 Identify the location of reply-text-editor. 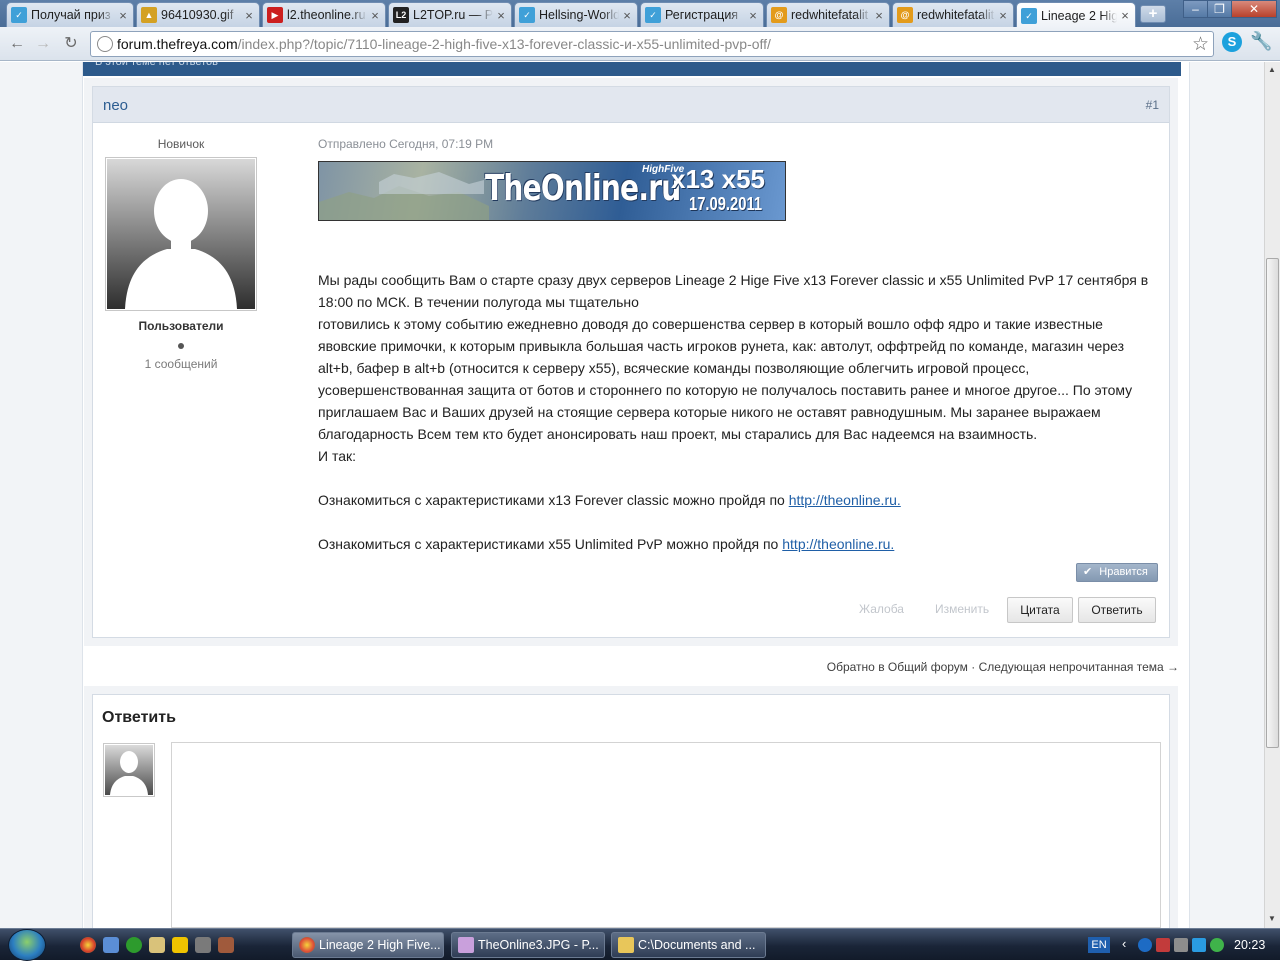
(666, 835).